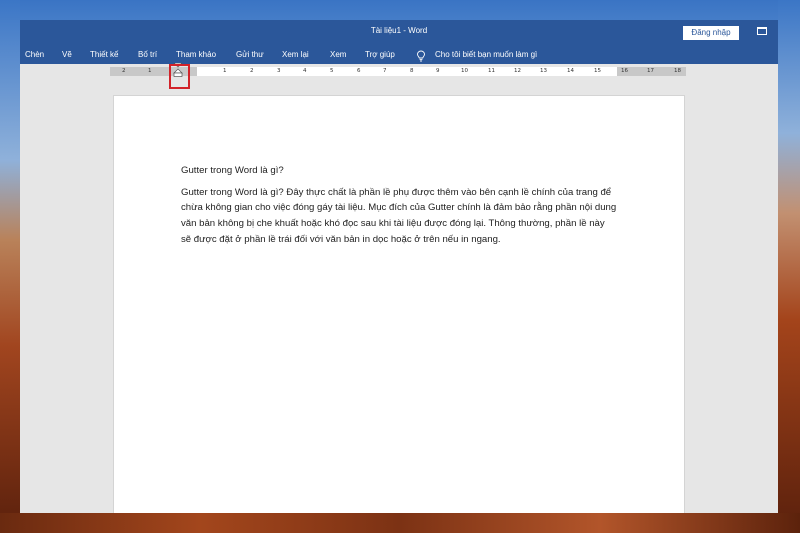 This screenshot has height=533, width=800. I want to click on desktop-wallpaper-bottom, so click(400, 523).